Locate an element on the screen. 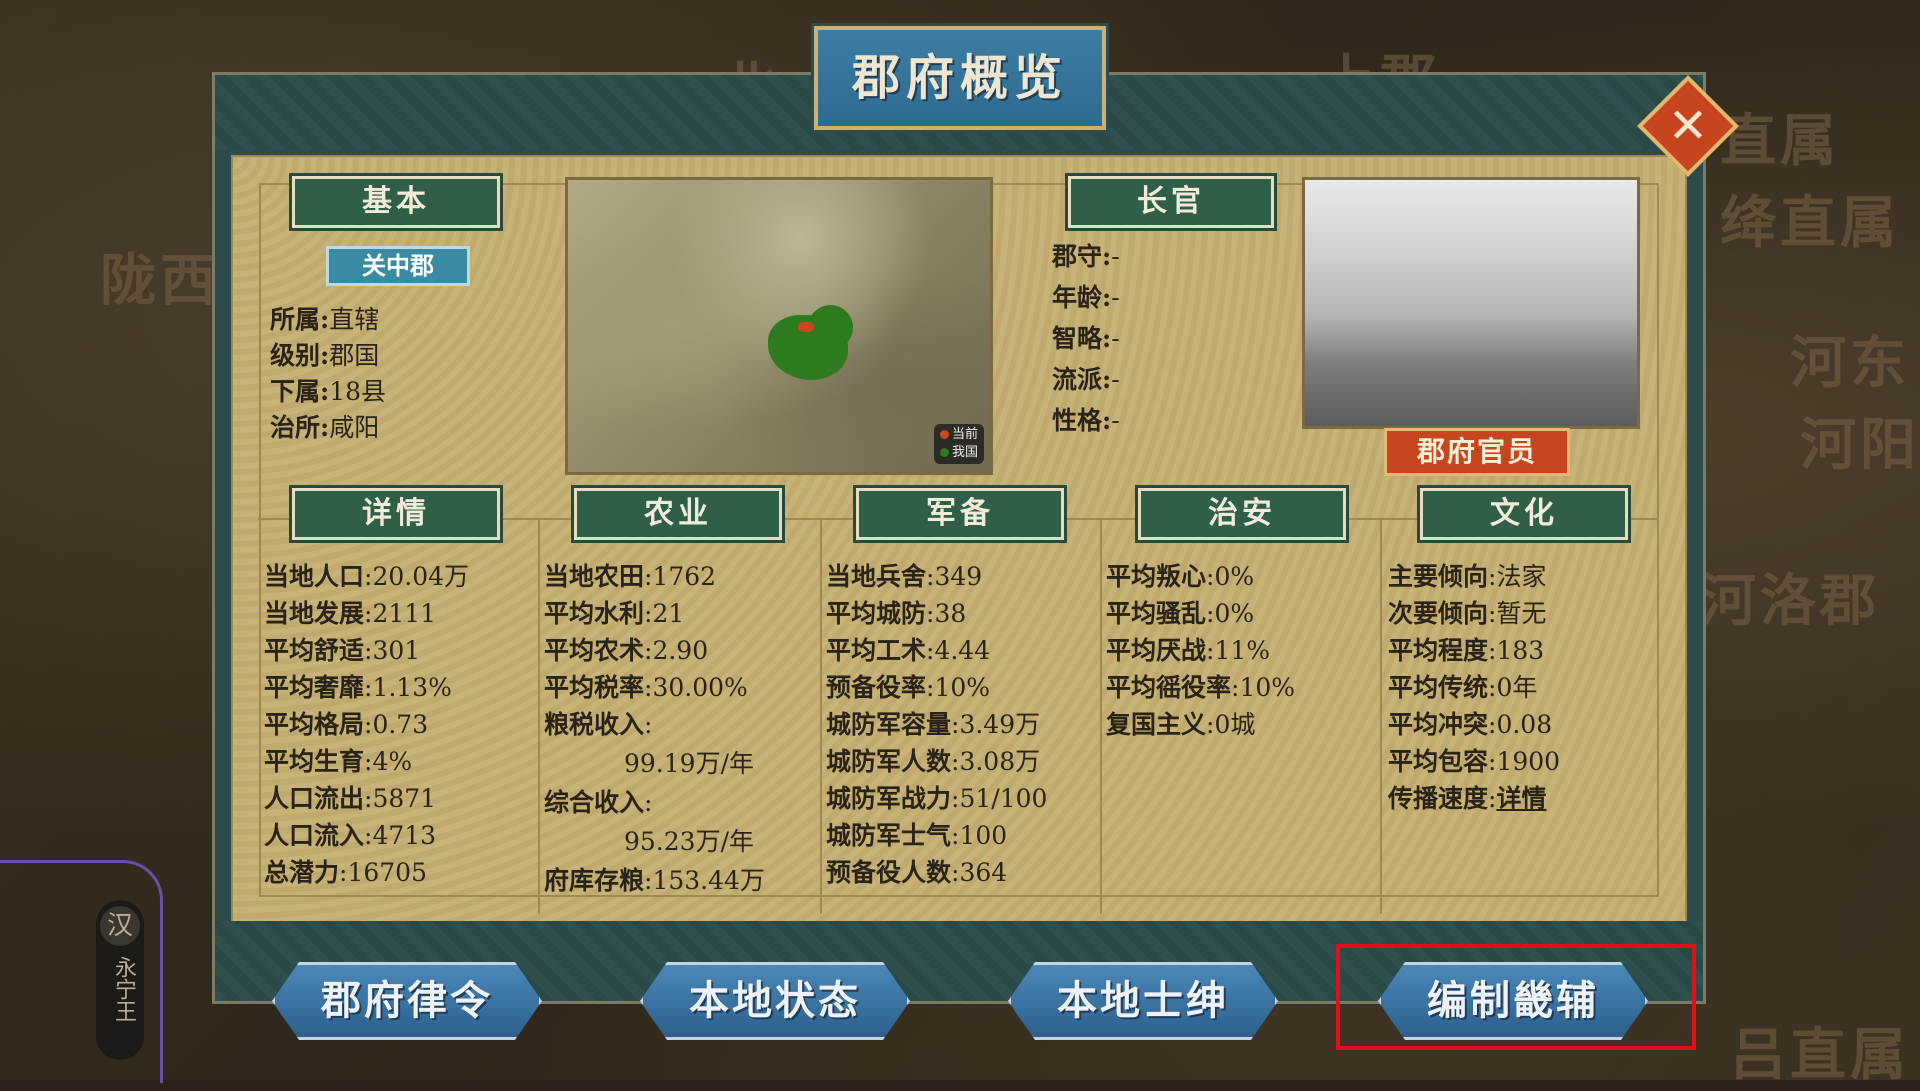 The height and width of the screenshot is (1091, 1920). total-income-value: 95.23万/年 is located at coordinates (689, 841).